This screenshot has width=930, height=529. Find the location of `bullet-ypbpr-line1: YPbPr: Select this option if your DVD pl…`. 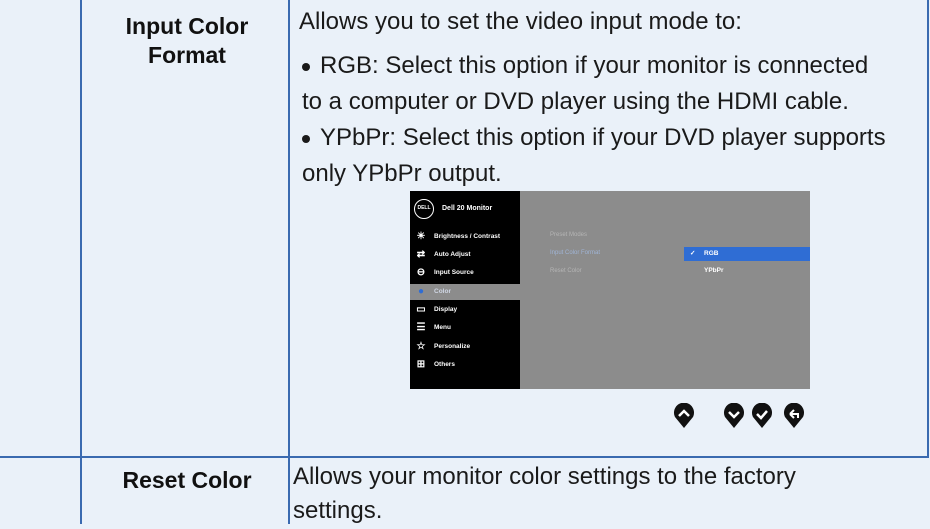

bullet-ypbpr-line1: YPbPr: Select this option if your DVD pl… is located at coordinates (603, 137).